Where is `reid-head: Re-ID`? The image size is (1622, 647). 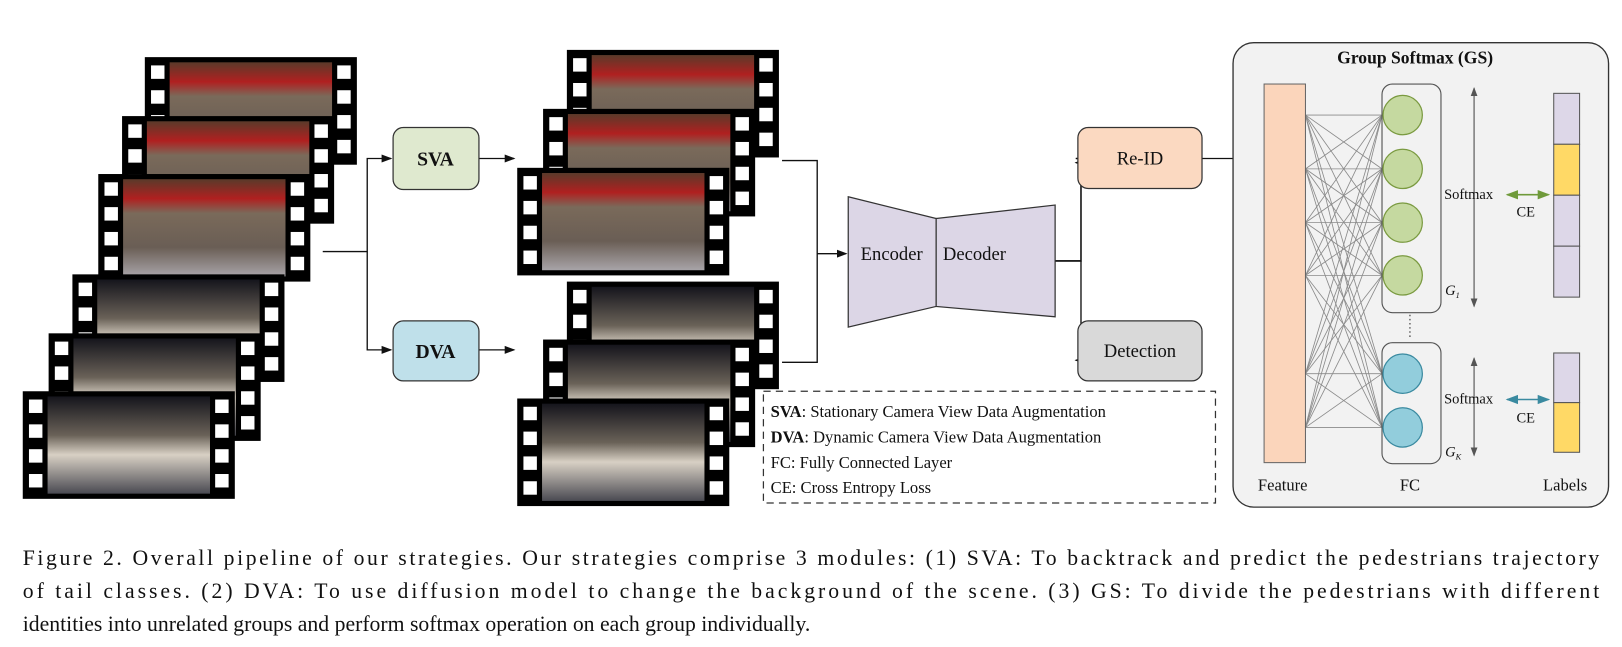 reid-head: Re-ID is located at coordinates (1140, 158).